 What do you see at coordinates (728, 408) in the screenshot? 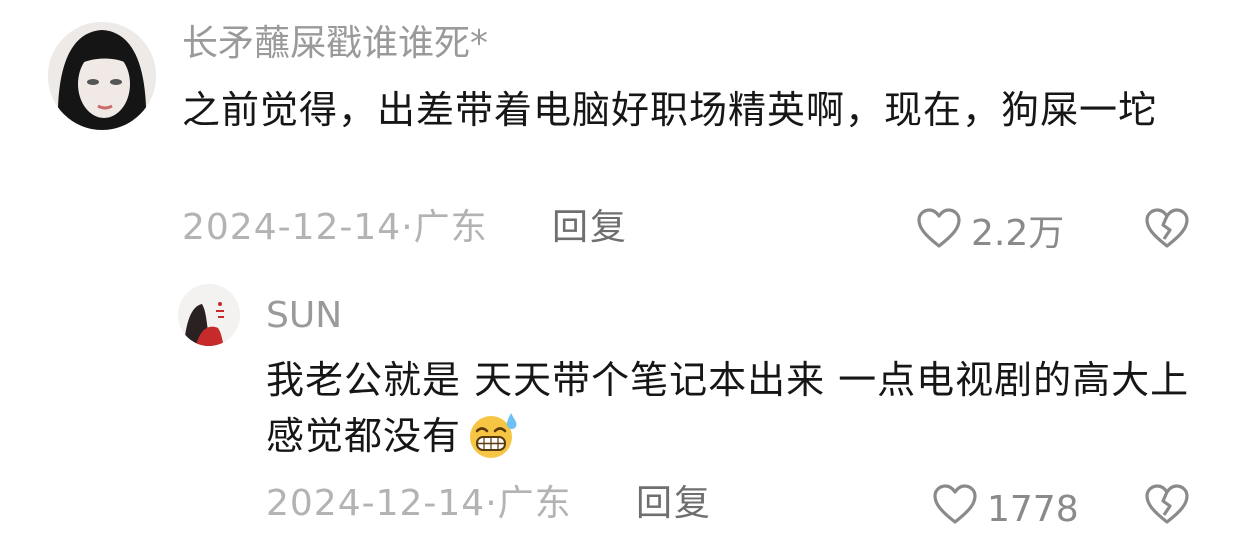
I see `reply-text-body: 我老公就是 天天带个笔记本出来 一点电视剧的高大上感觉都没有` at bounding box center [728, 408].